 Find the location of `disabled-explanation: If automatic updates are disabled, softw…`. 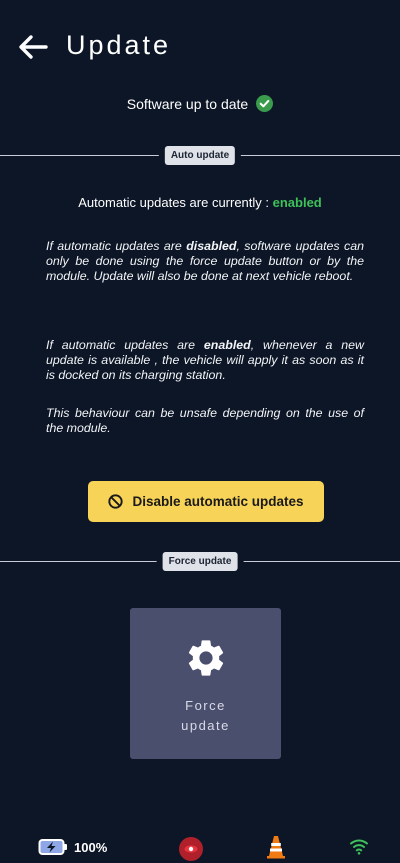

disabled-explanation: If automatic updates are disabled, softw… is located at coordinates (205, 261).